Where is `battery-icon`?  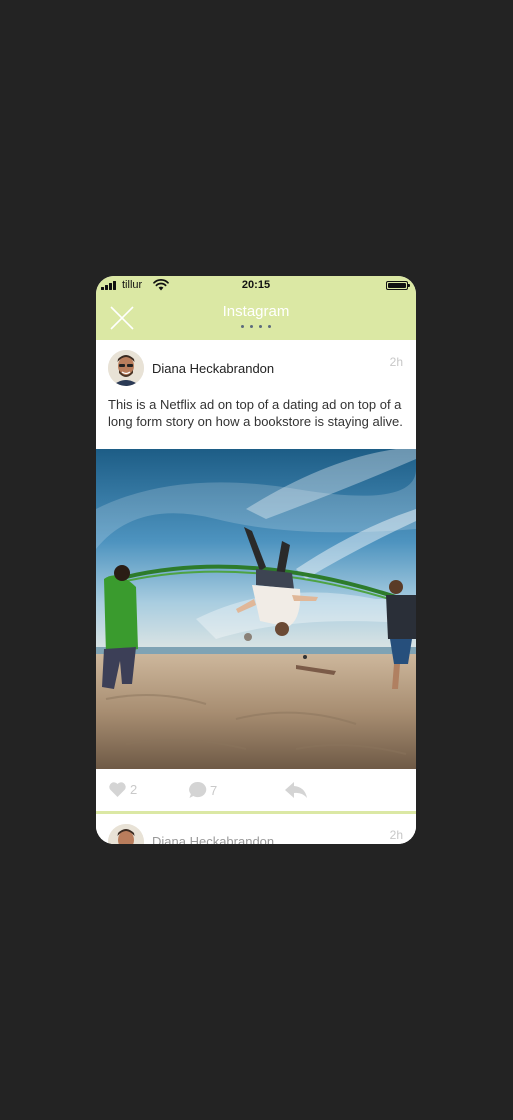
battery-icon is located at coordinates (398, 285).